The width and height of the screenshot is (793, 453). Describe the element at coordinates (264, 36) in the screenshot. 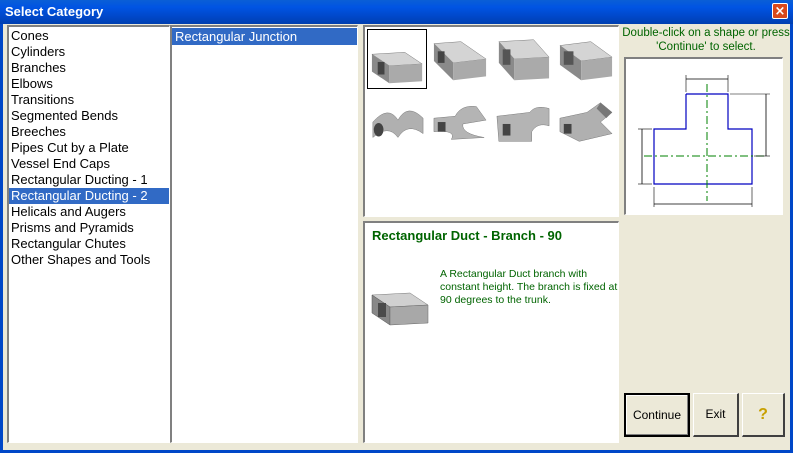

I see `subcategory-item: Rectangular Junction` at that location.